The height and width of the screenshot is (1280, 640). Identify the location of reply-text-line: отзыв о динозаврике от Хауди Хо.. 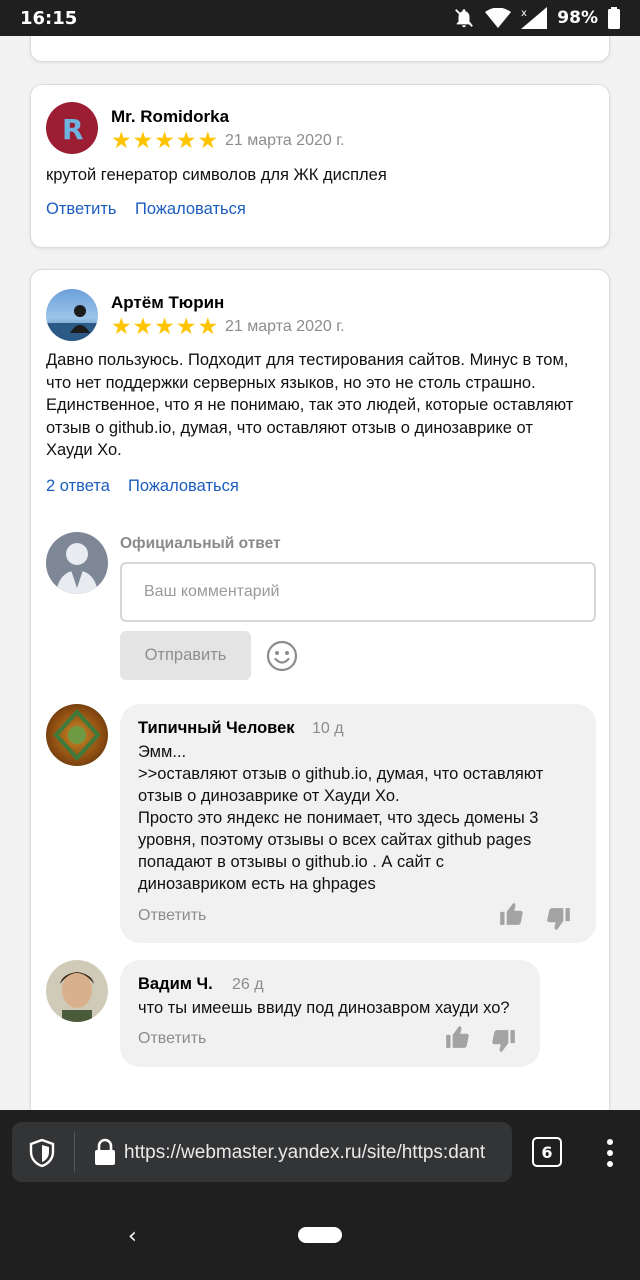
(269, 796).